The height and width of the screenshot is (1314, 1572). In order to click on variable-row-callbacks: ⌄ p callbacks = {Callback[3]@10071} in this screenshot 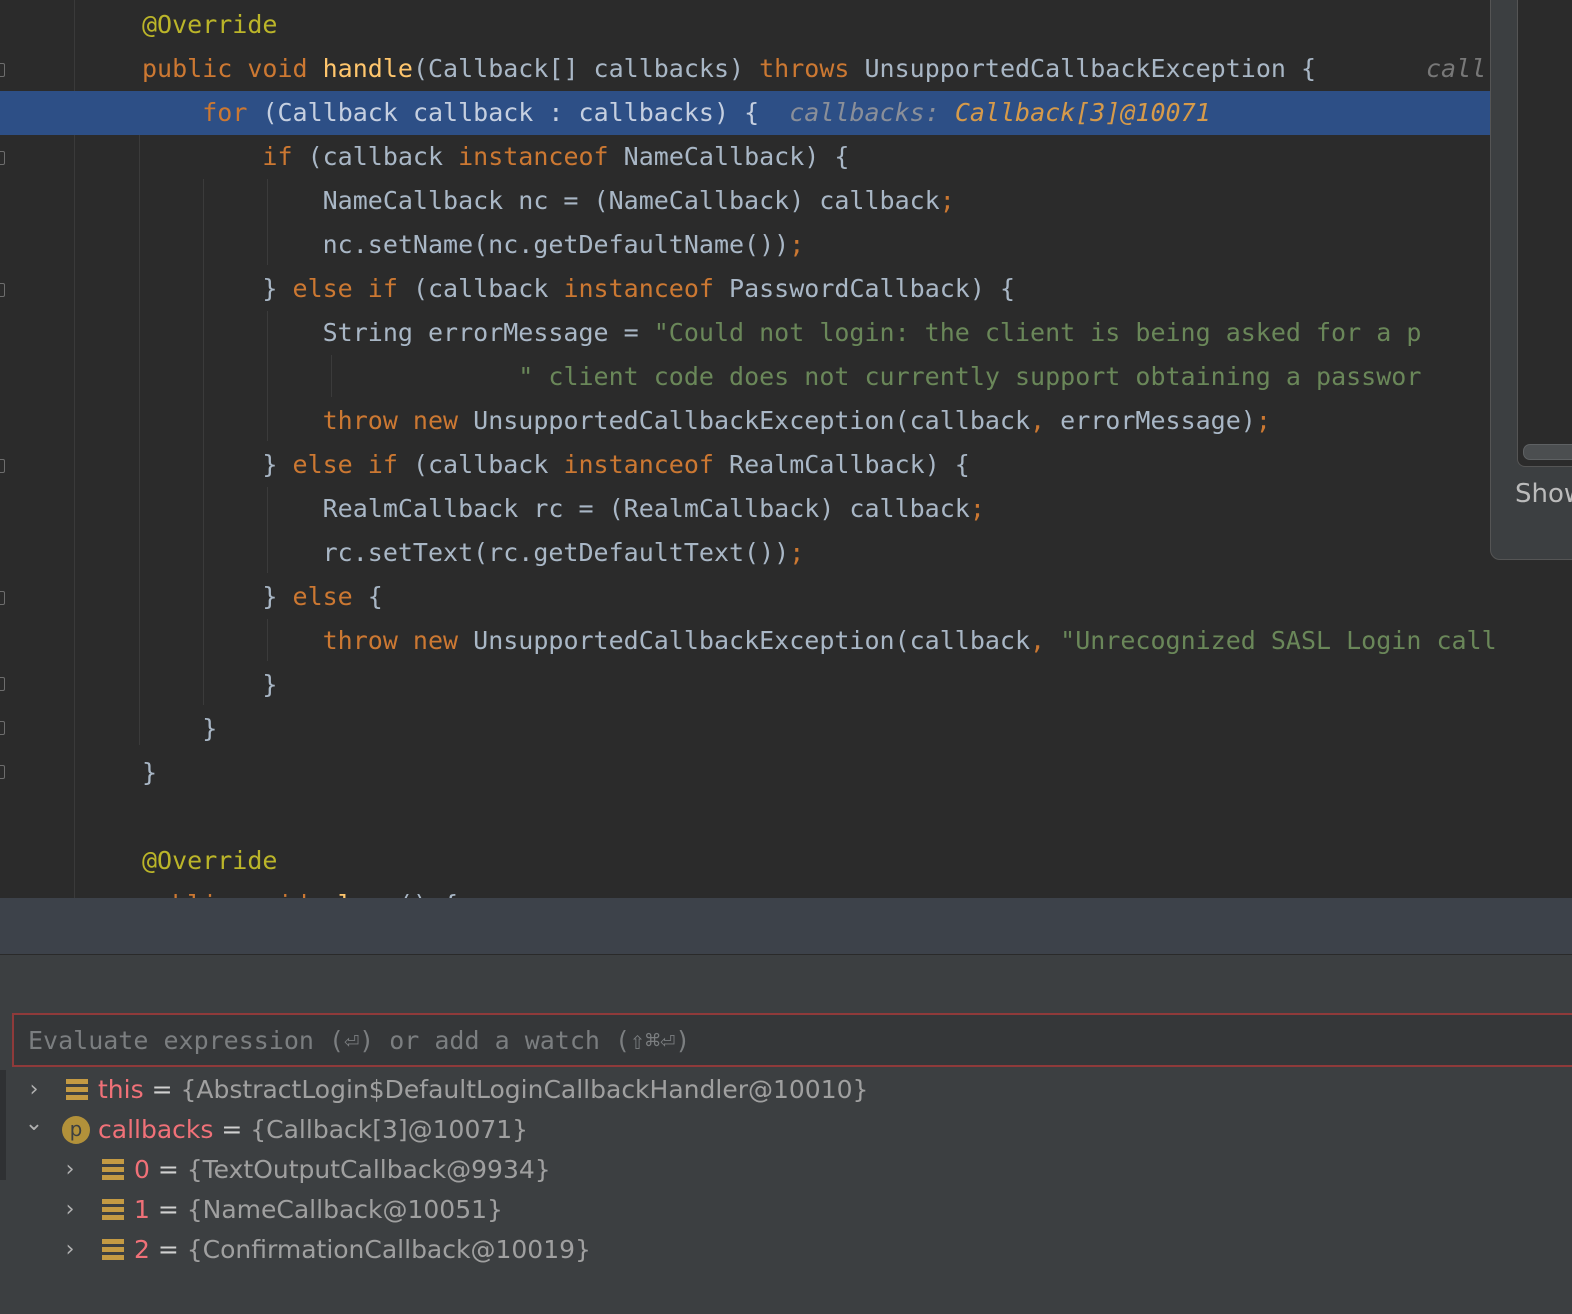, I will do `click(786, 1130)`.